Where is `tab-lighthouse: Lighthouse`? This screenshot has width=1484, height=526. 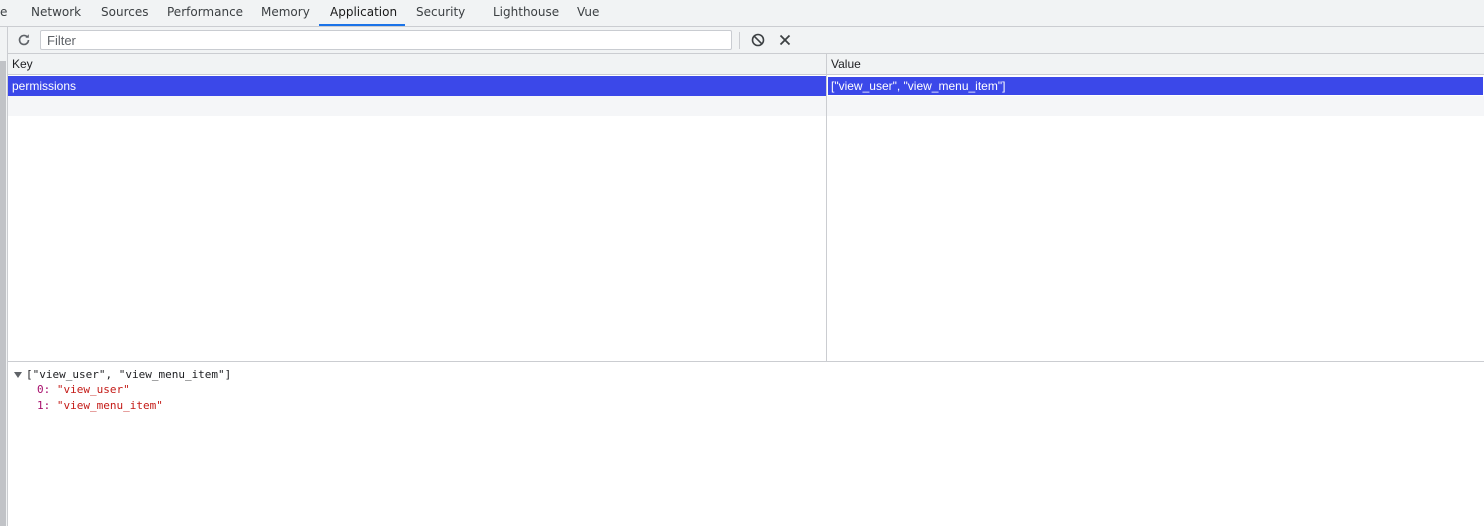
tab-lighthouse: Lighthouse is located at coordinates (526, 13).